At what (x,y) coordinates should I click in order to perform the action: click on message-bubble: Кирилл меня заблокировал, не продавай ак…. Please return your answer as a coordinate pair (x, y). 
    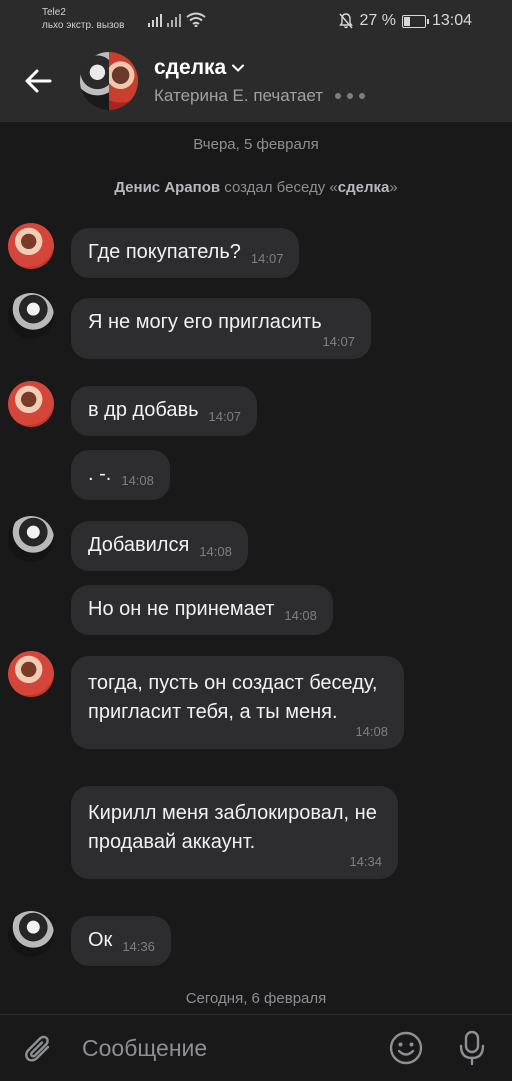
    Looking at the image, I should click on (234, 832).